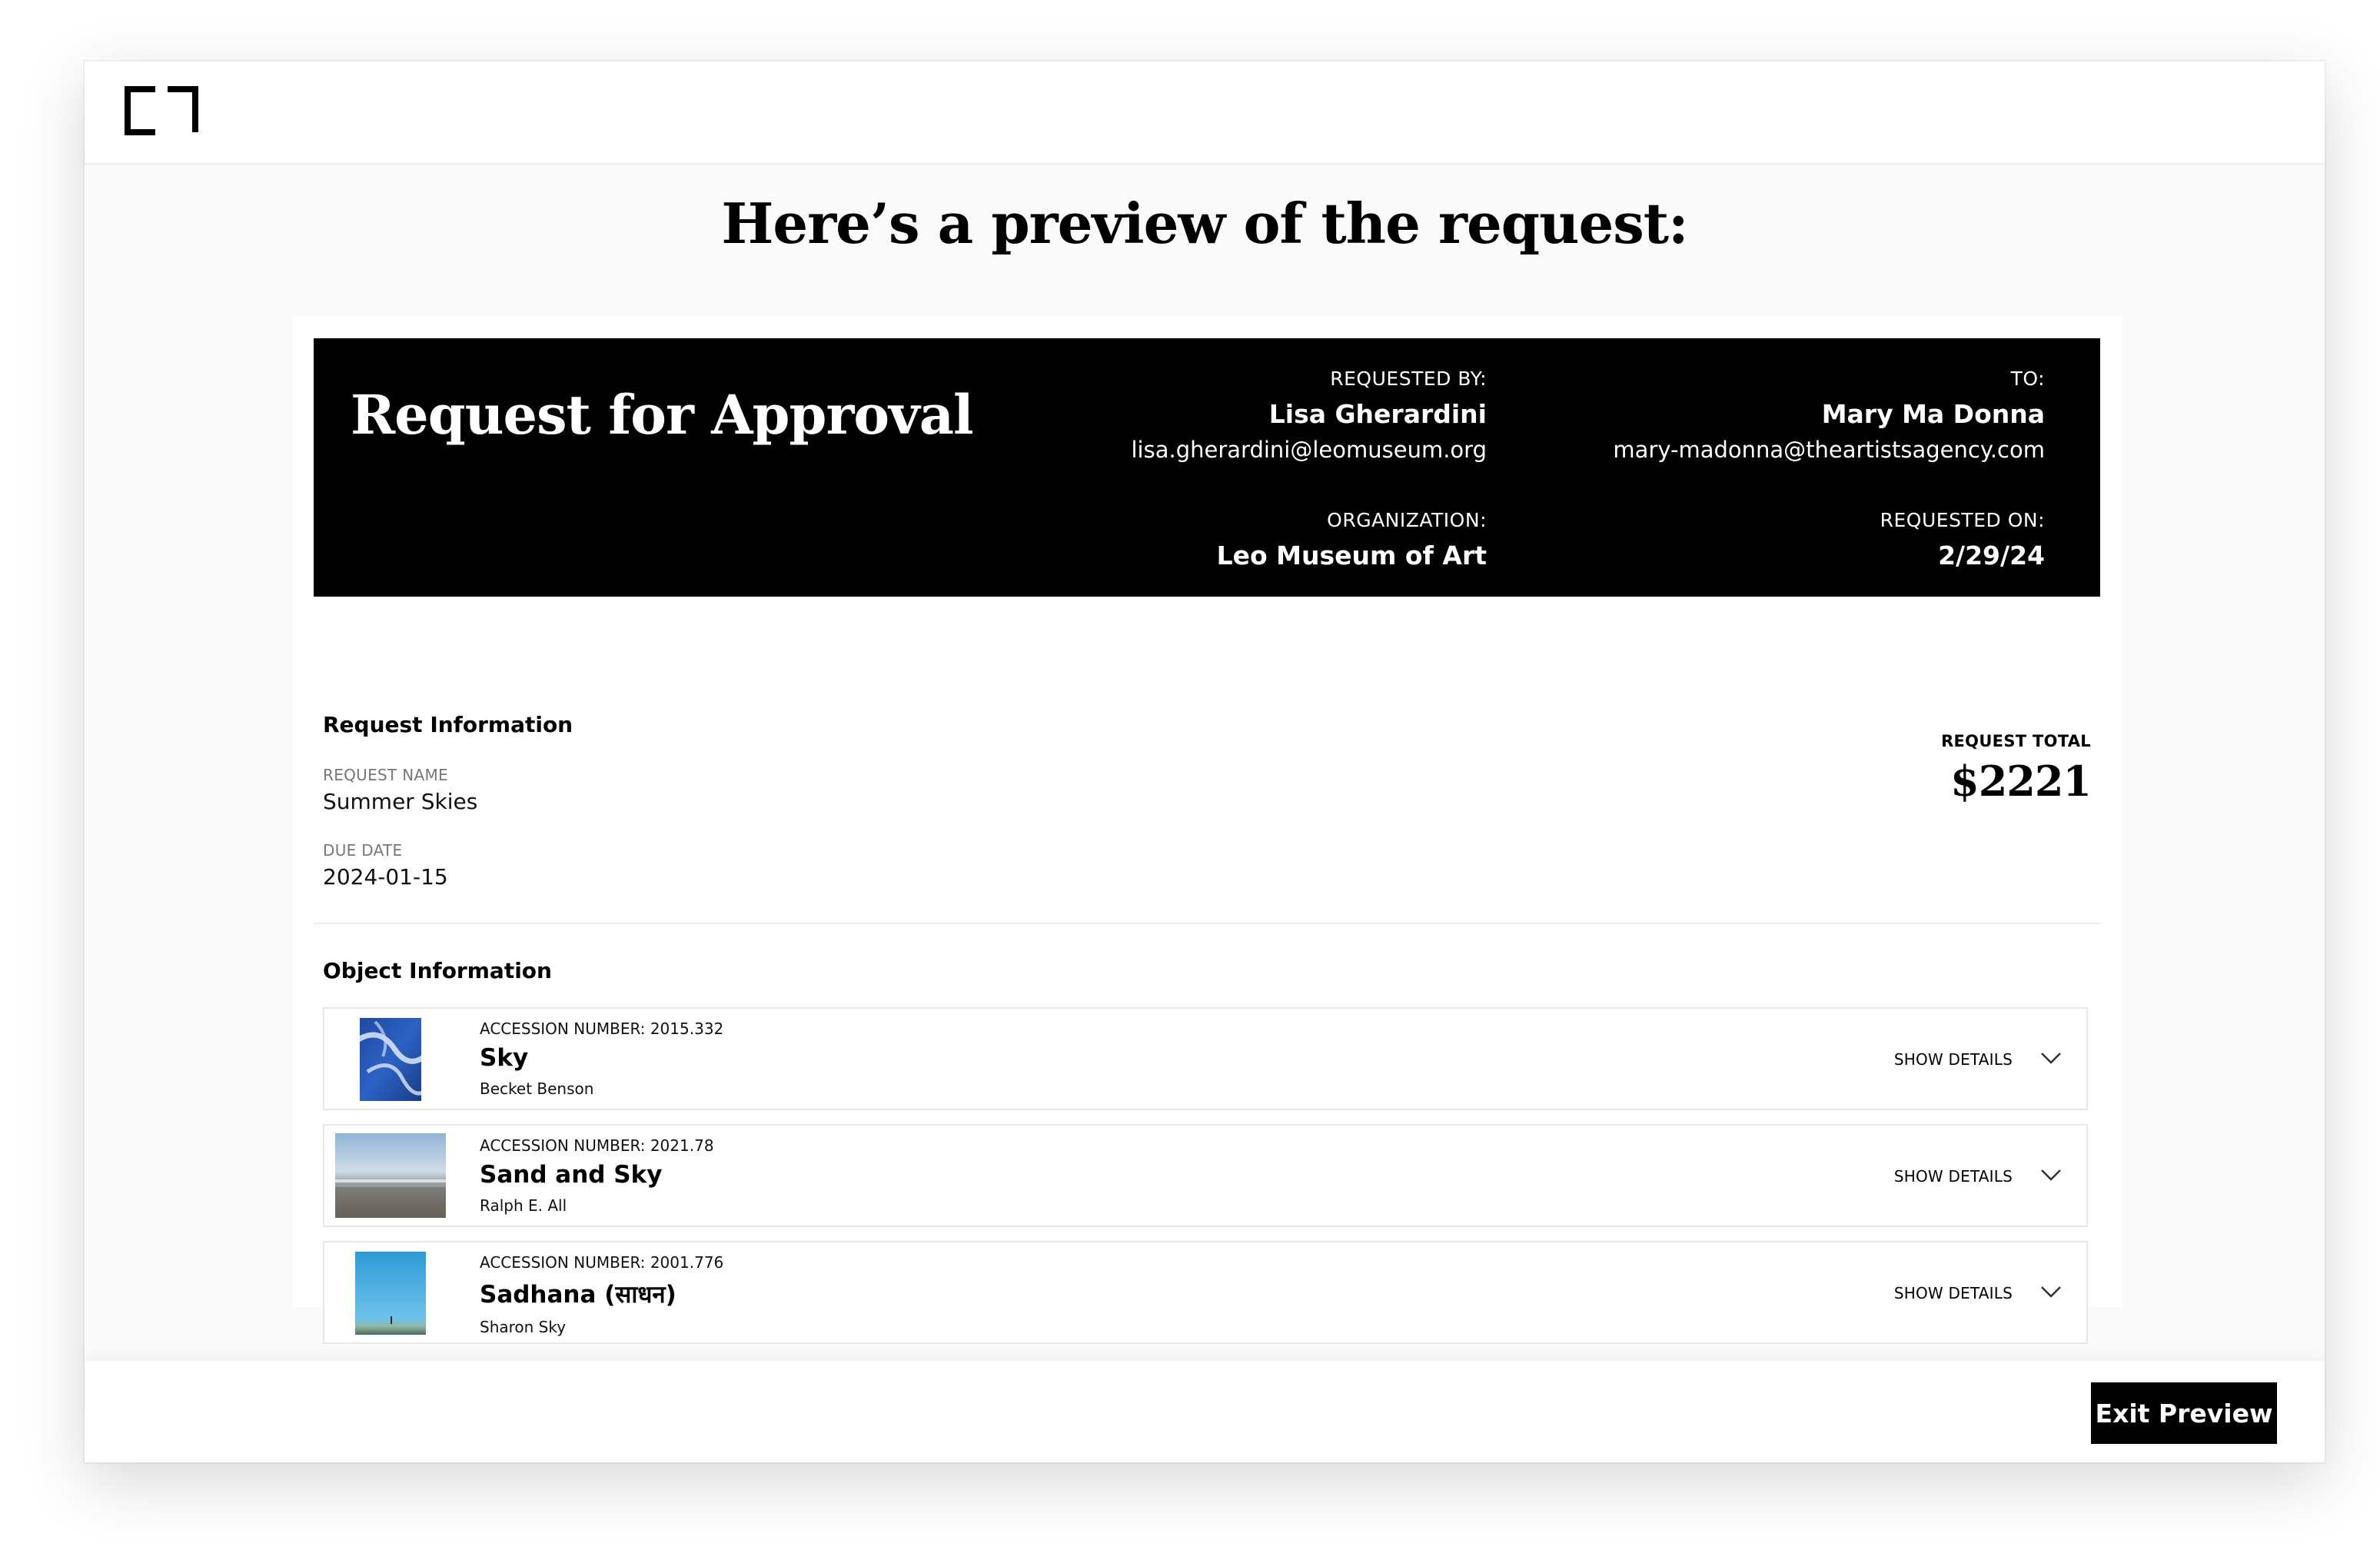 The image size is (2380, 1550). I want to click on footer-bar: Exit Preview, so click(1205, 1411).